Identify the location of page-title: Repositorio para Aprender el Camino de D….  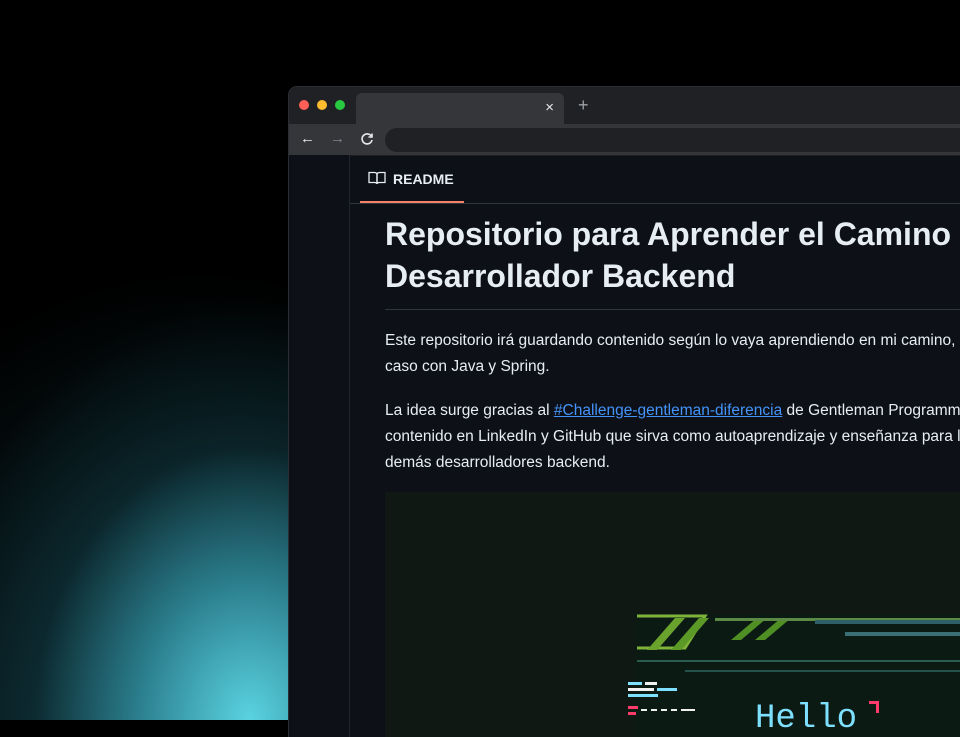
(672, 250).